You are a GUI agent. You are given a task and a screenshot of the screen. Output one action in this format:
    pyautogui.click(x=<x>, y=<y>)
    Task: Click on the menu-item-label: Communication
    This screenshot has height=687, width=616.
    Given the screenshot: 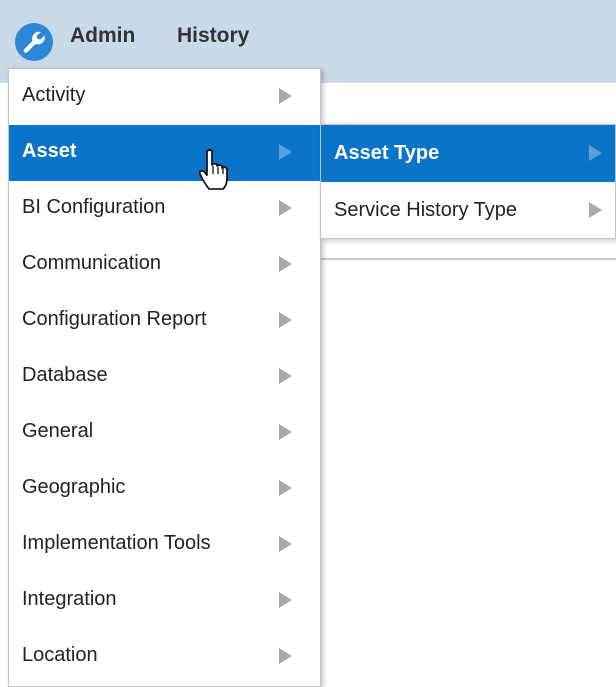 What is the action you would take?
    pyautogui.click(x=91, y=263)
    